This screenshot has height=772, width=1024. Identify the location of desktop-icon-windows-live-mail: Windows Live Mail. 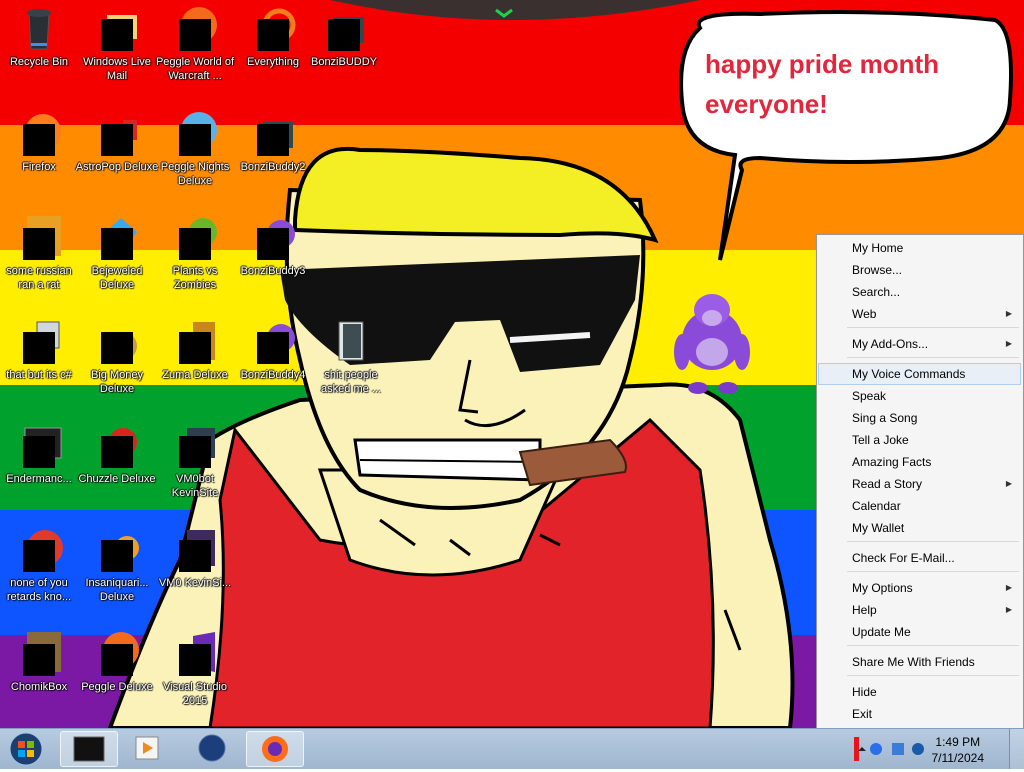
(117, 44).